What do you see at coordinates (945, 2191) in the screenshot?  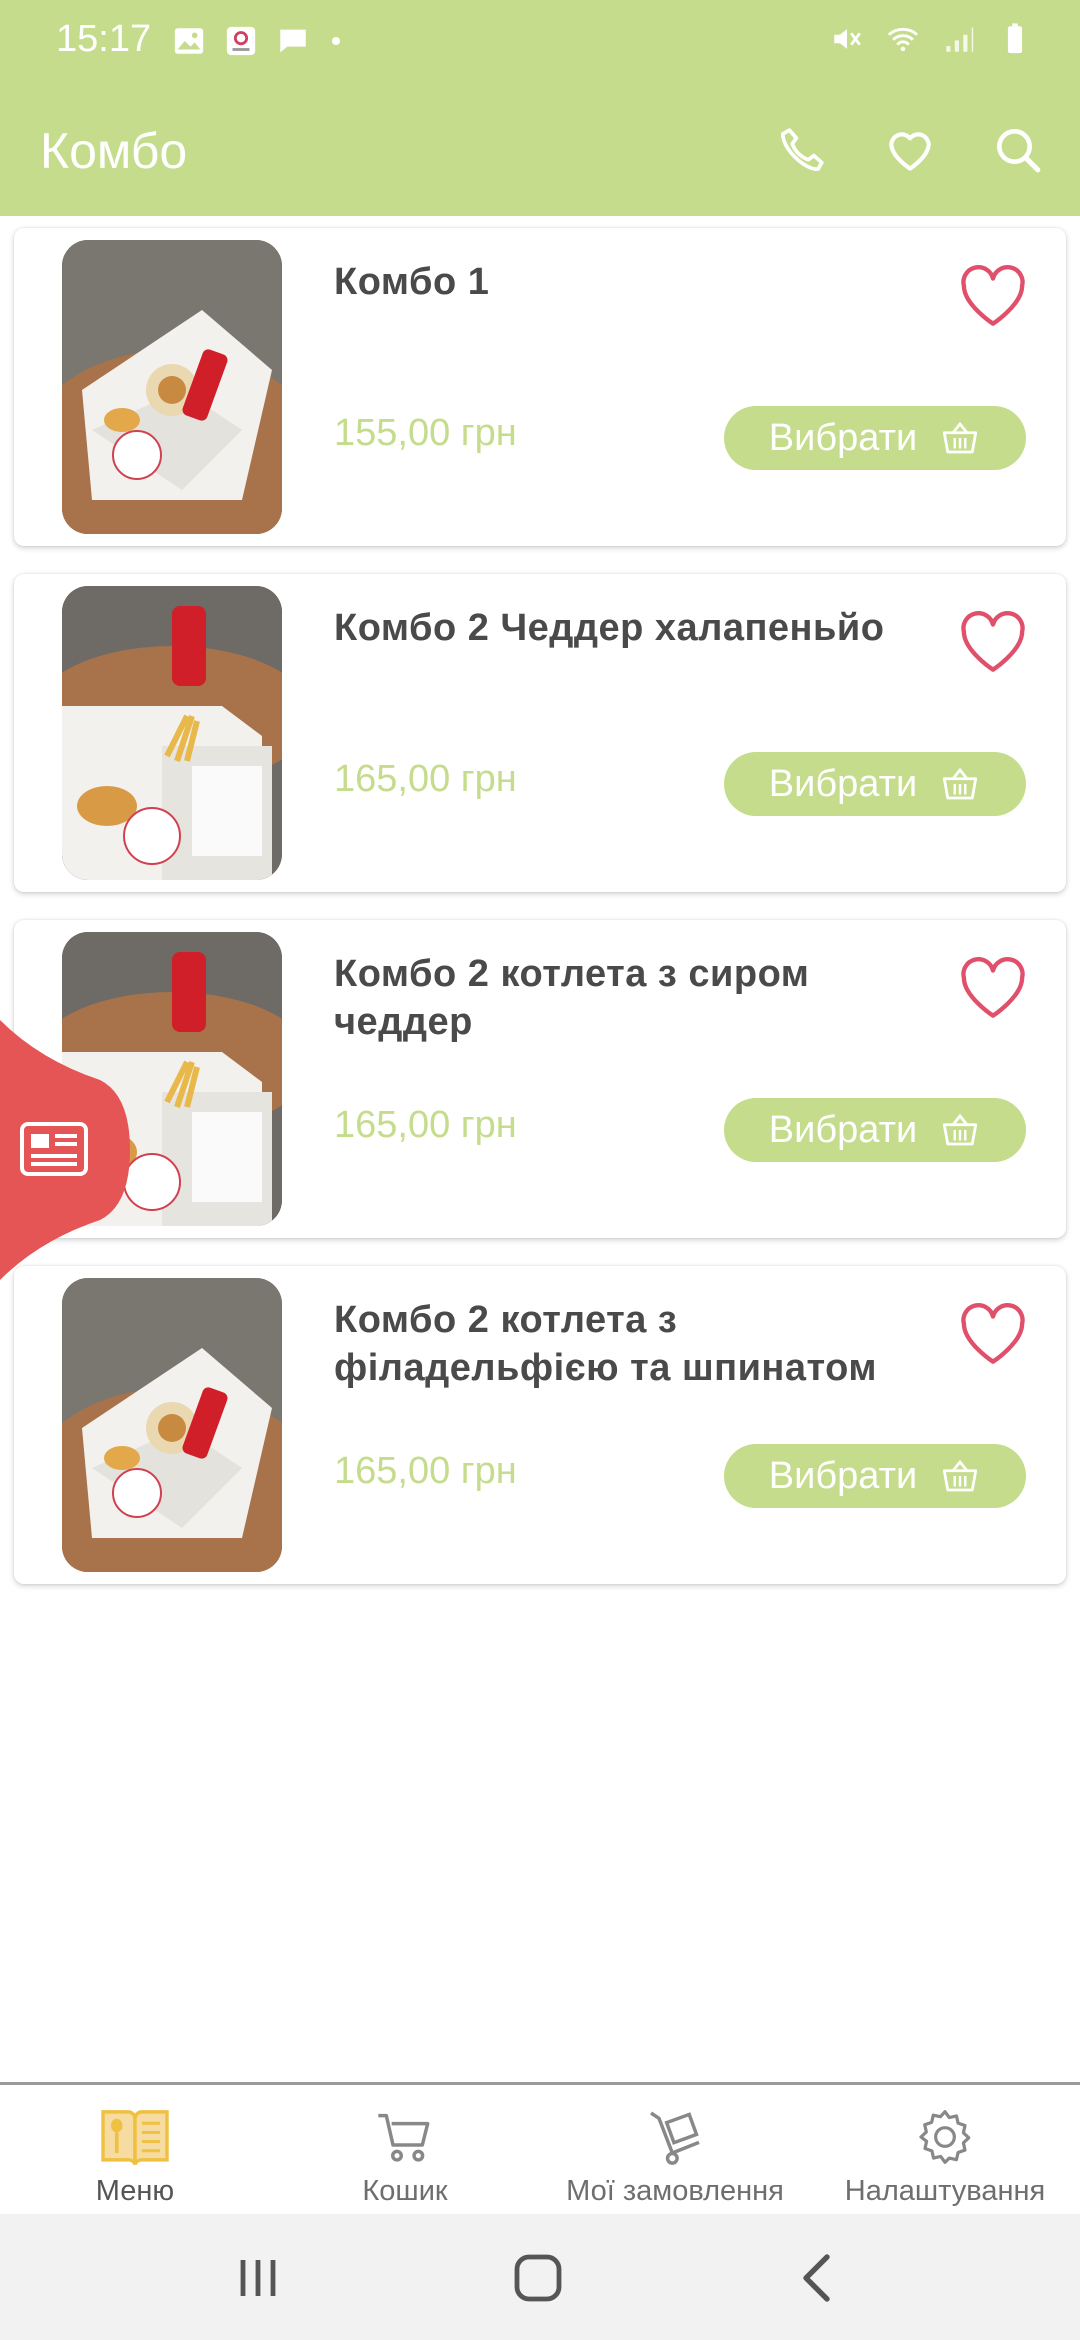 I see `nav-label: Налаштування` at bounding box center [945, 2191].